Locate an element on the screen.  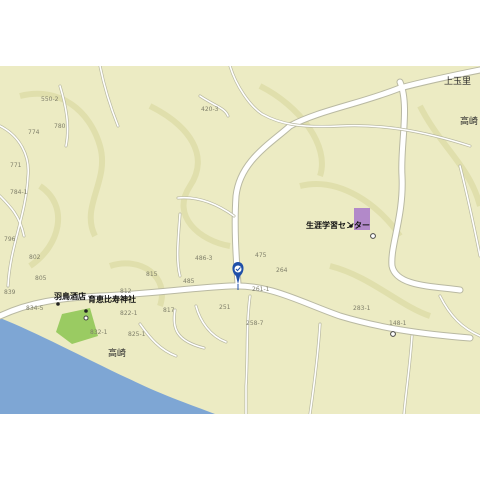
parcel-number: 796 is located at coordinates (10, 239).